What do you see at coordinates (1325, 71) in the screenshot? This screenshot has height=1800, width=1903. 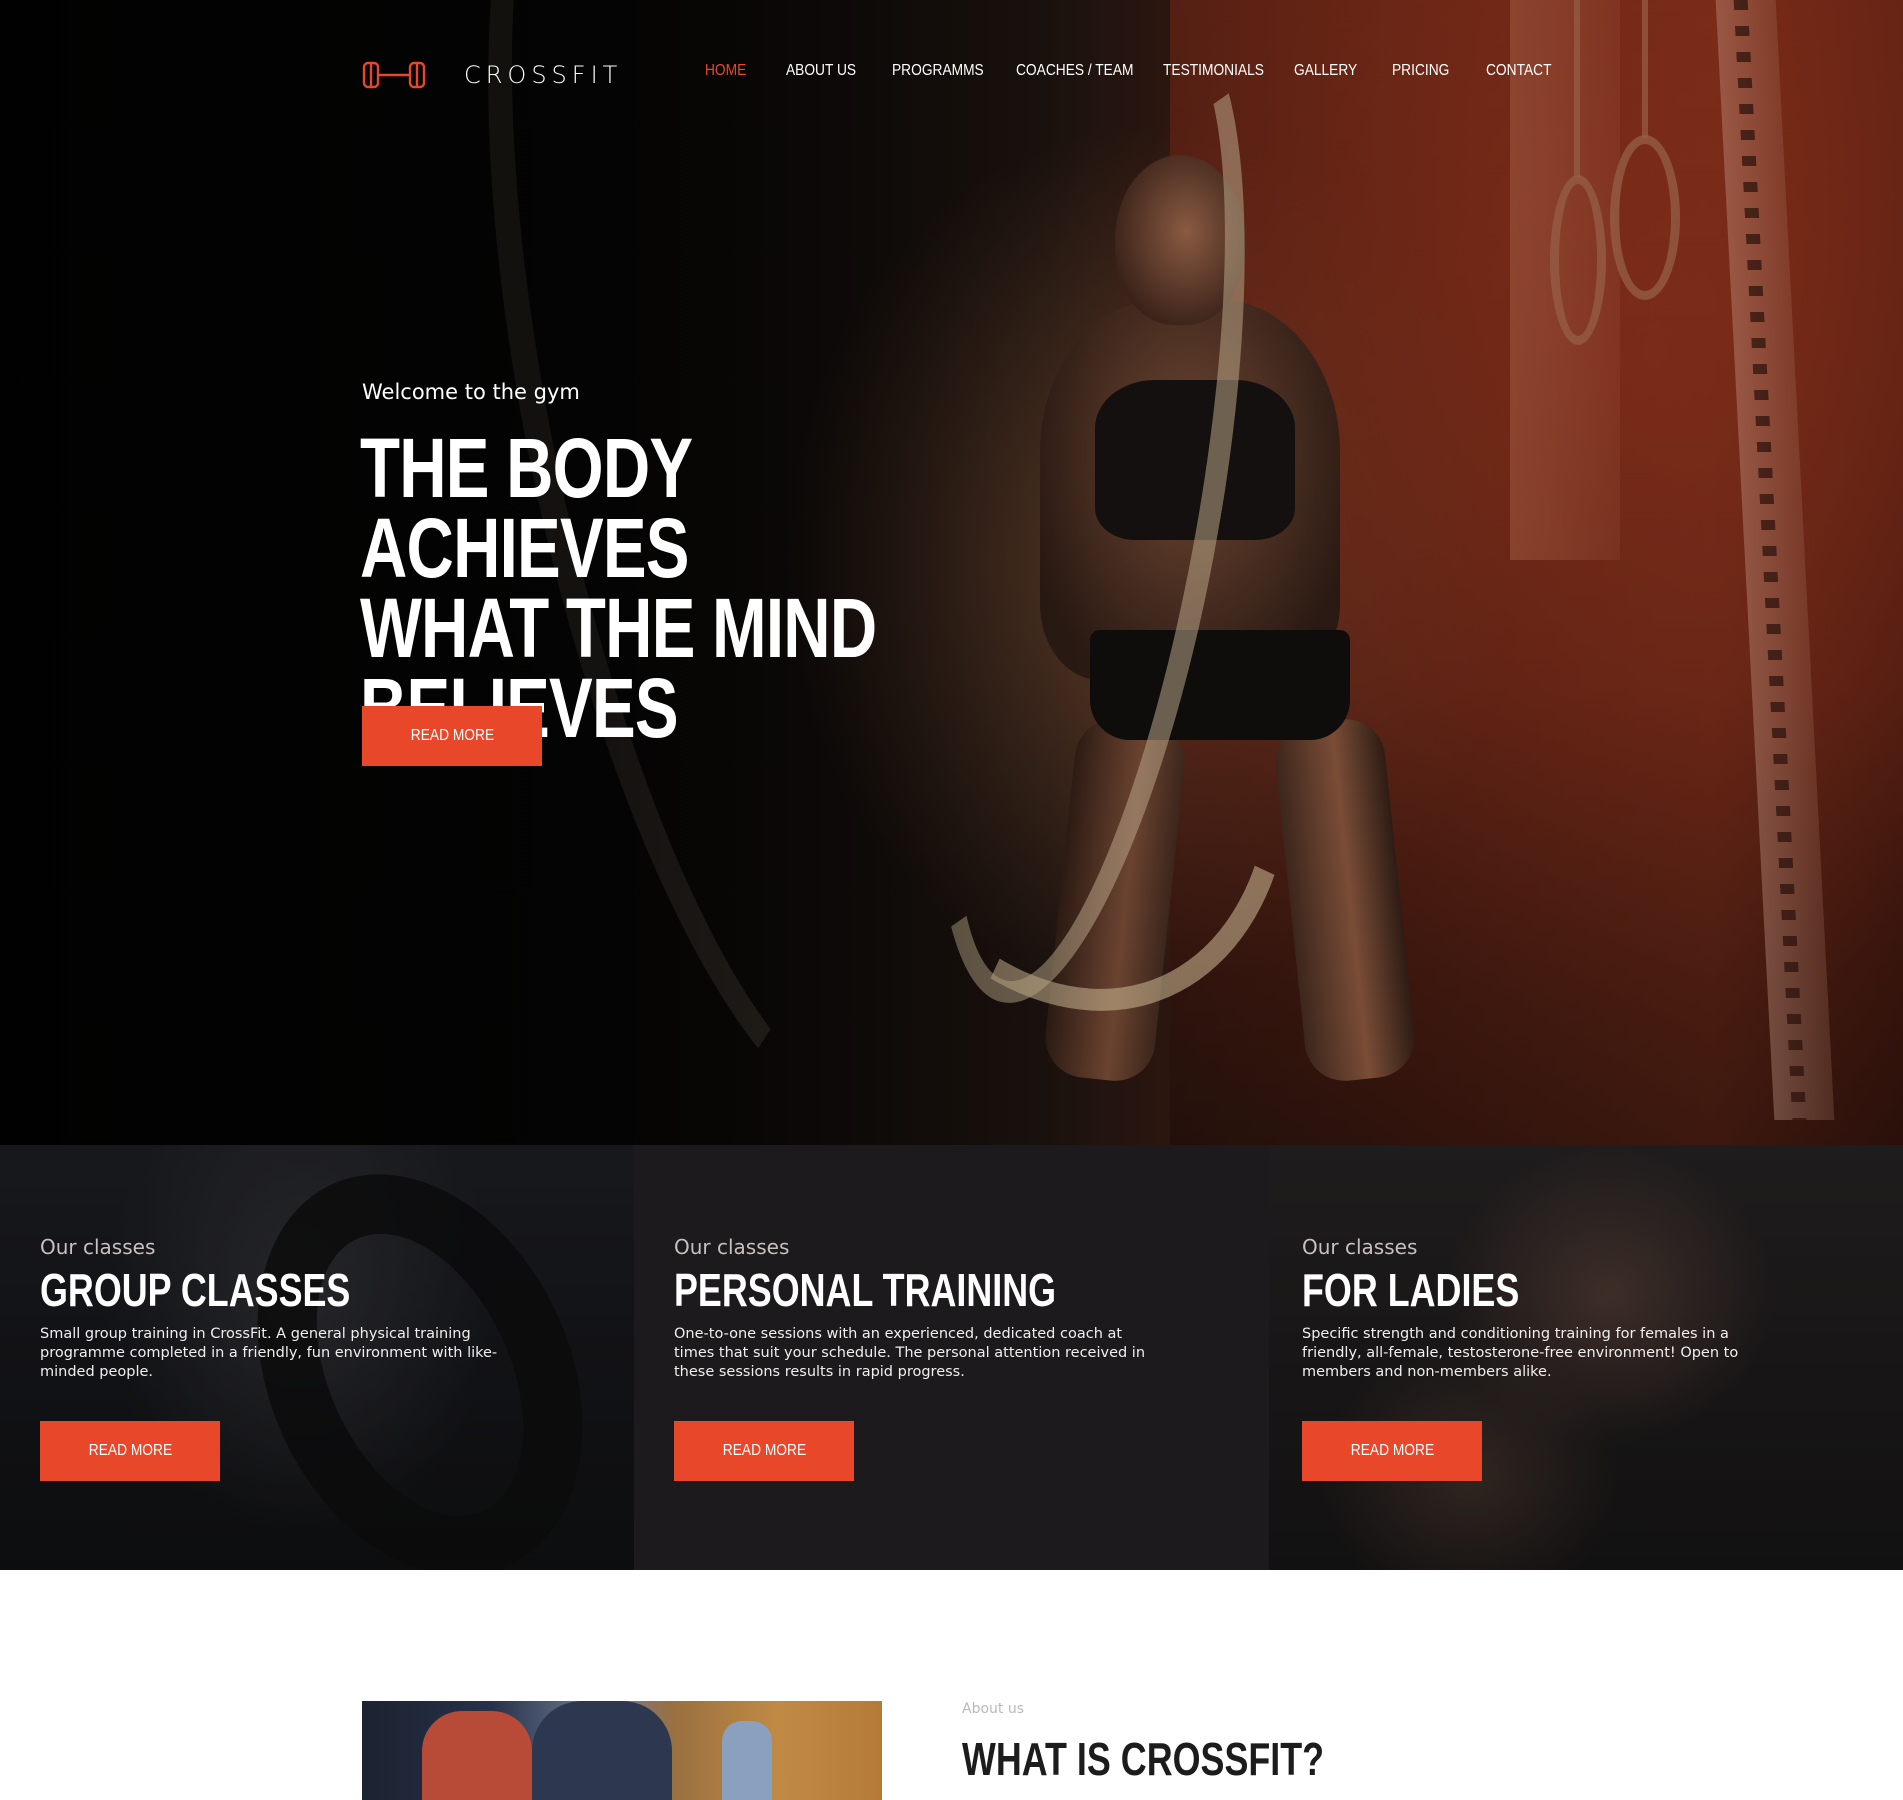 I see `nav-item-gallery: GALLERY` at bounding box center [1325, 71].